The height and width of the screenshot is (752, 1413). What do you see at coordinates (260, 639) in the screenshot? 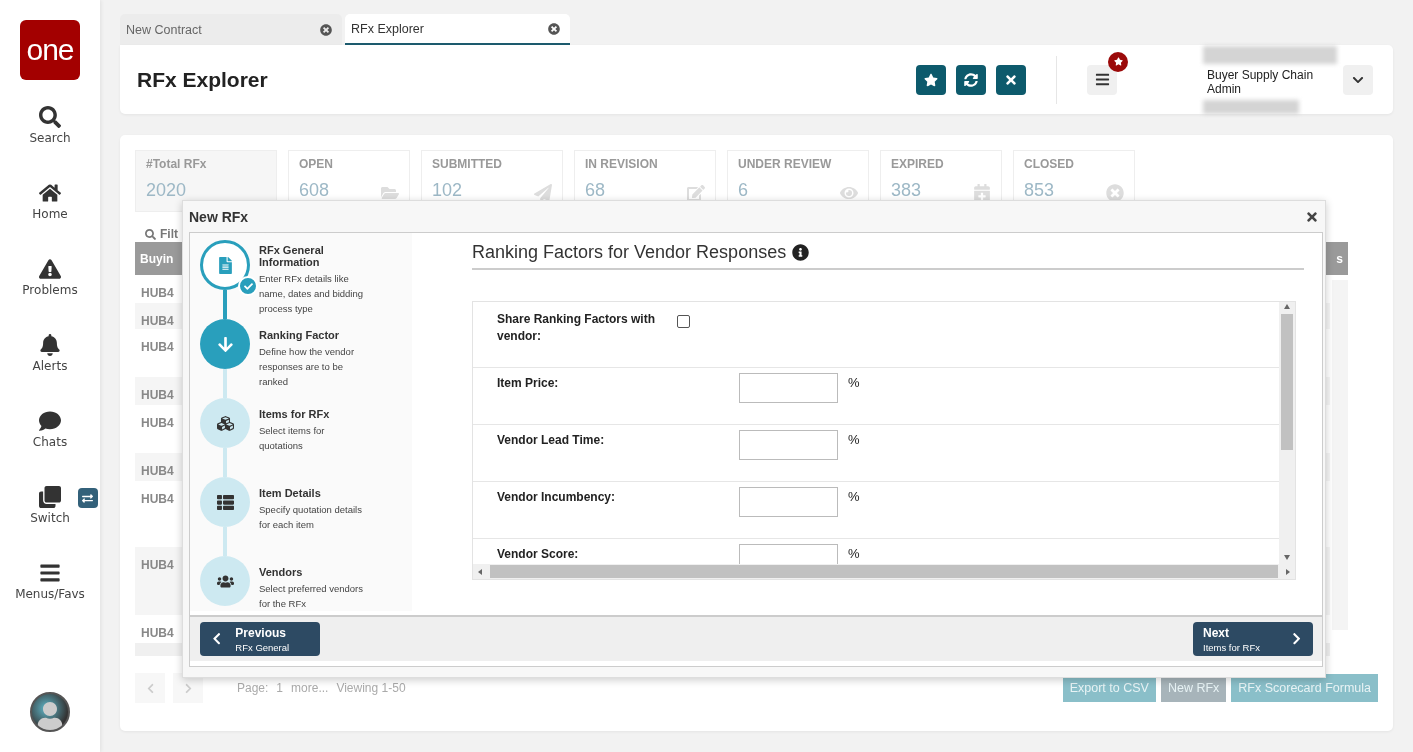
I see `previous-button: Previous RFx General` at bounding box center [260, 639].